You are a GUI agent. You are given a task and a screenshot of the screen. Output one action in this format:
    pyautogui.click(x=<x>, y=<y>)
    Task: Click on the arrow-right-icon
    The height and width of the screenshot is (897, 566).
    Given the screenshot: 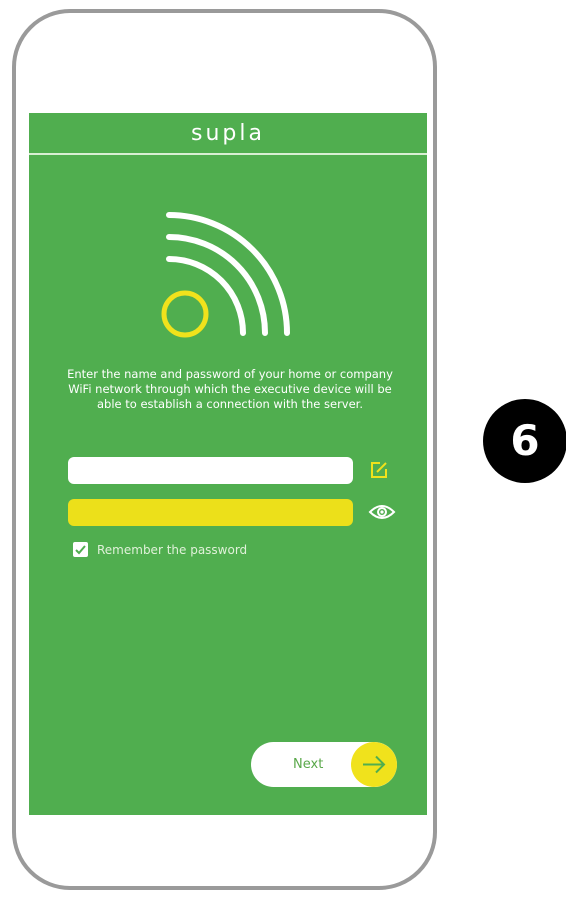 What is the action you would take?
    pyautogui.click(x=374, y=764)
    